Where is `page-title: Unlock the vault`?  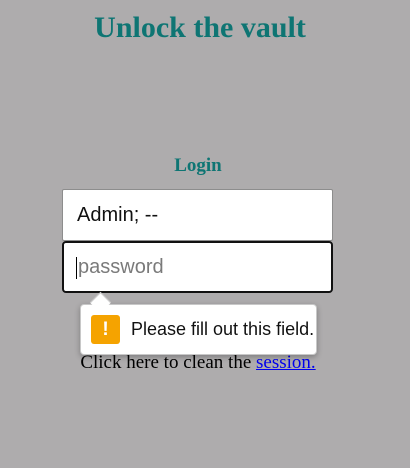 page-title: Unlock the vault is located at coordinates (200, 27).